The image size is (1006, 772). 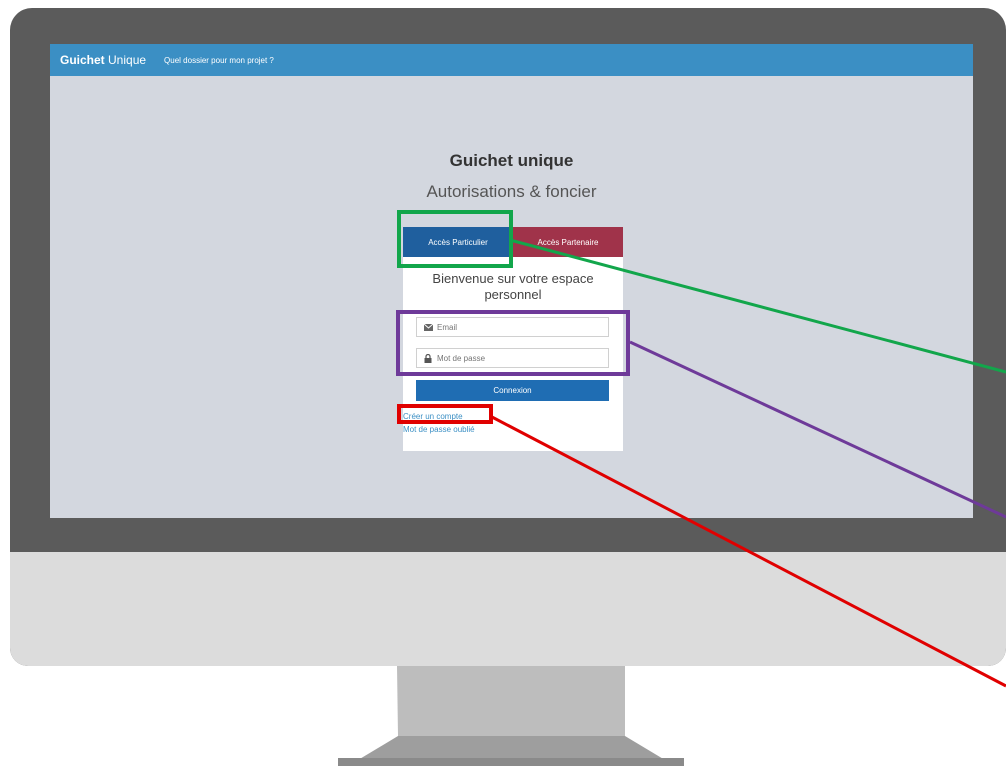 What do you see at coordinates (445, 414) in the screenshot?
I see `highlight-create-account` at bounding box center [445, 414].